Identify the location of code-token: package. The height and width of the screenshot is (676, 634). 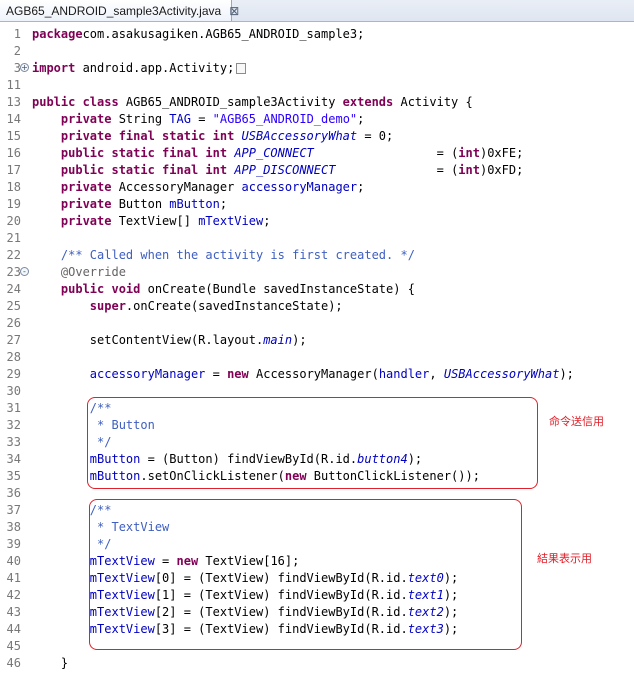
(57, 34).